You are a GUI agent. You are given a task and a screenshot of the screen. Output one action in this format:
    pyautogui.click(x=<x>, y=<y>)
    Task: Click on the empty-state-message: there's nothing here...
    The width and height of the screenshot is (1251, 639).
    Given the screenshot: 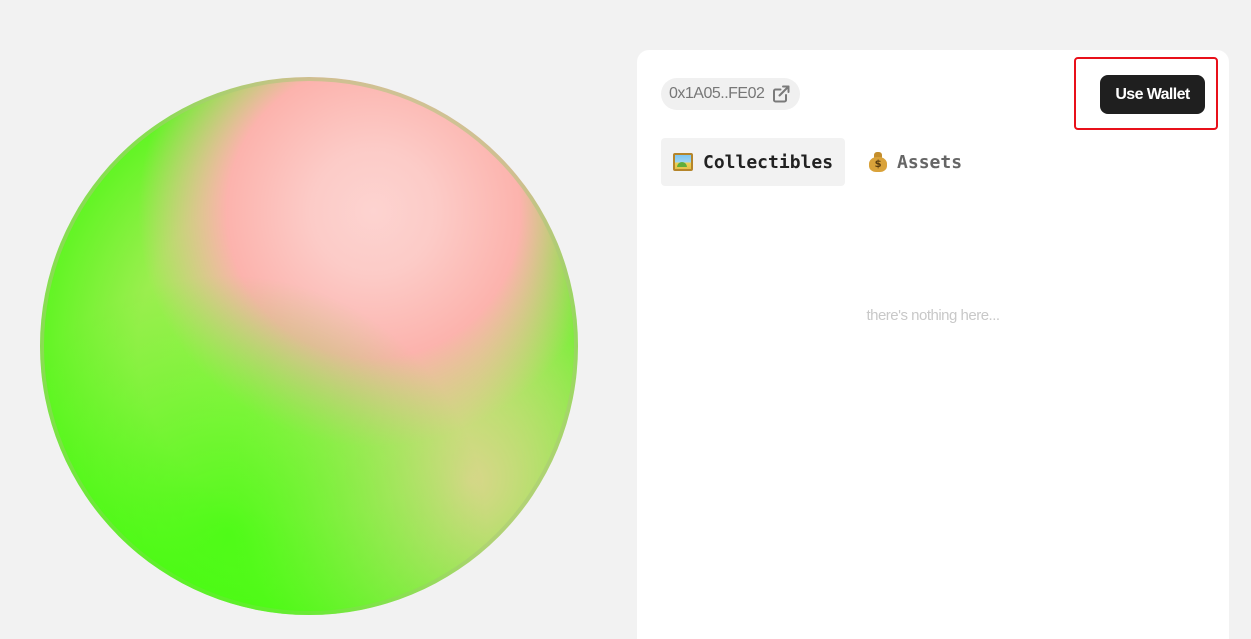 What is the action you would take?
    pyautogui.click(x=933, y=315)
    